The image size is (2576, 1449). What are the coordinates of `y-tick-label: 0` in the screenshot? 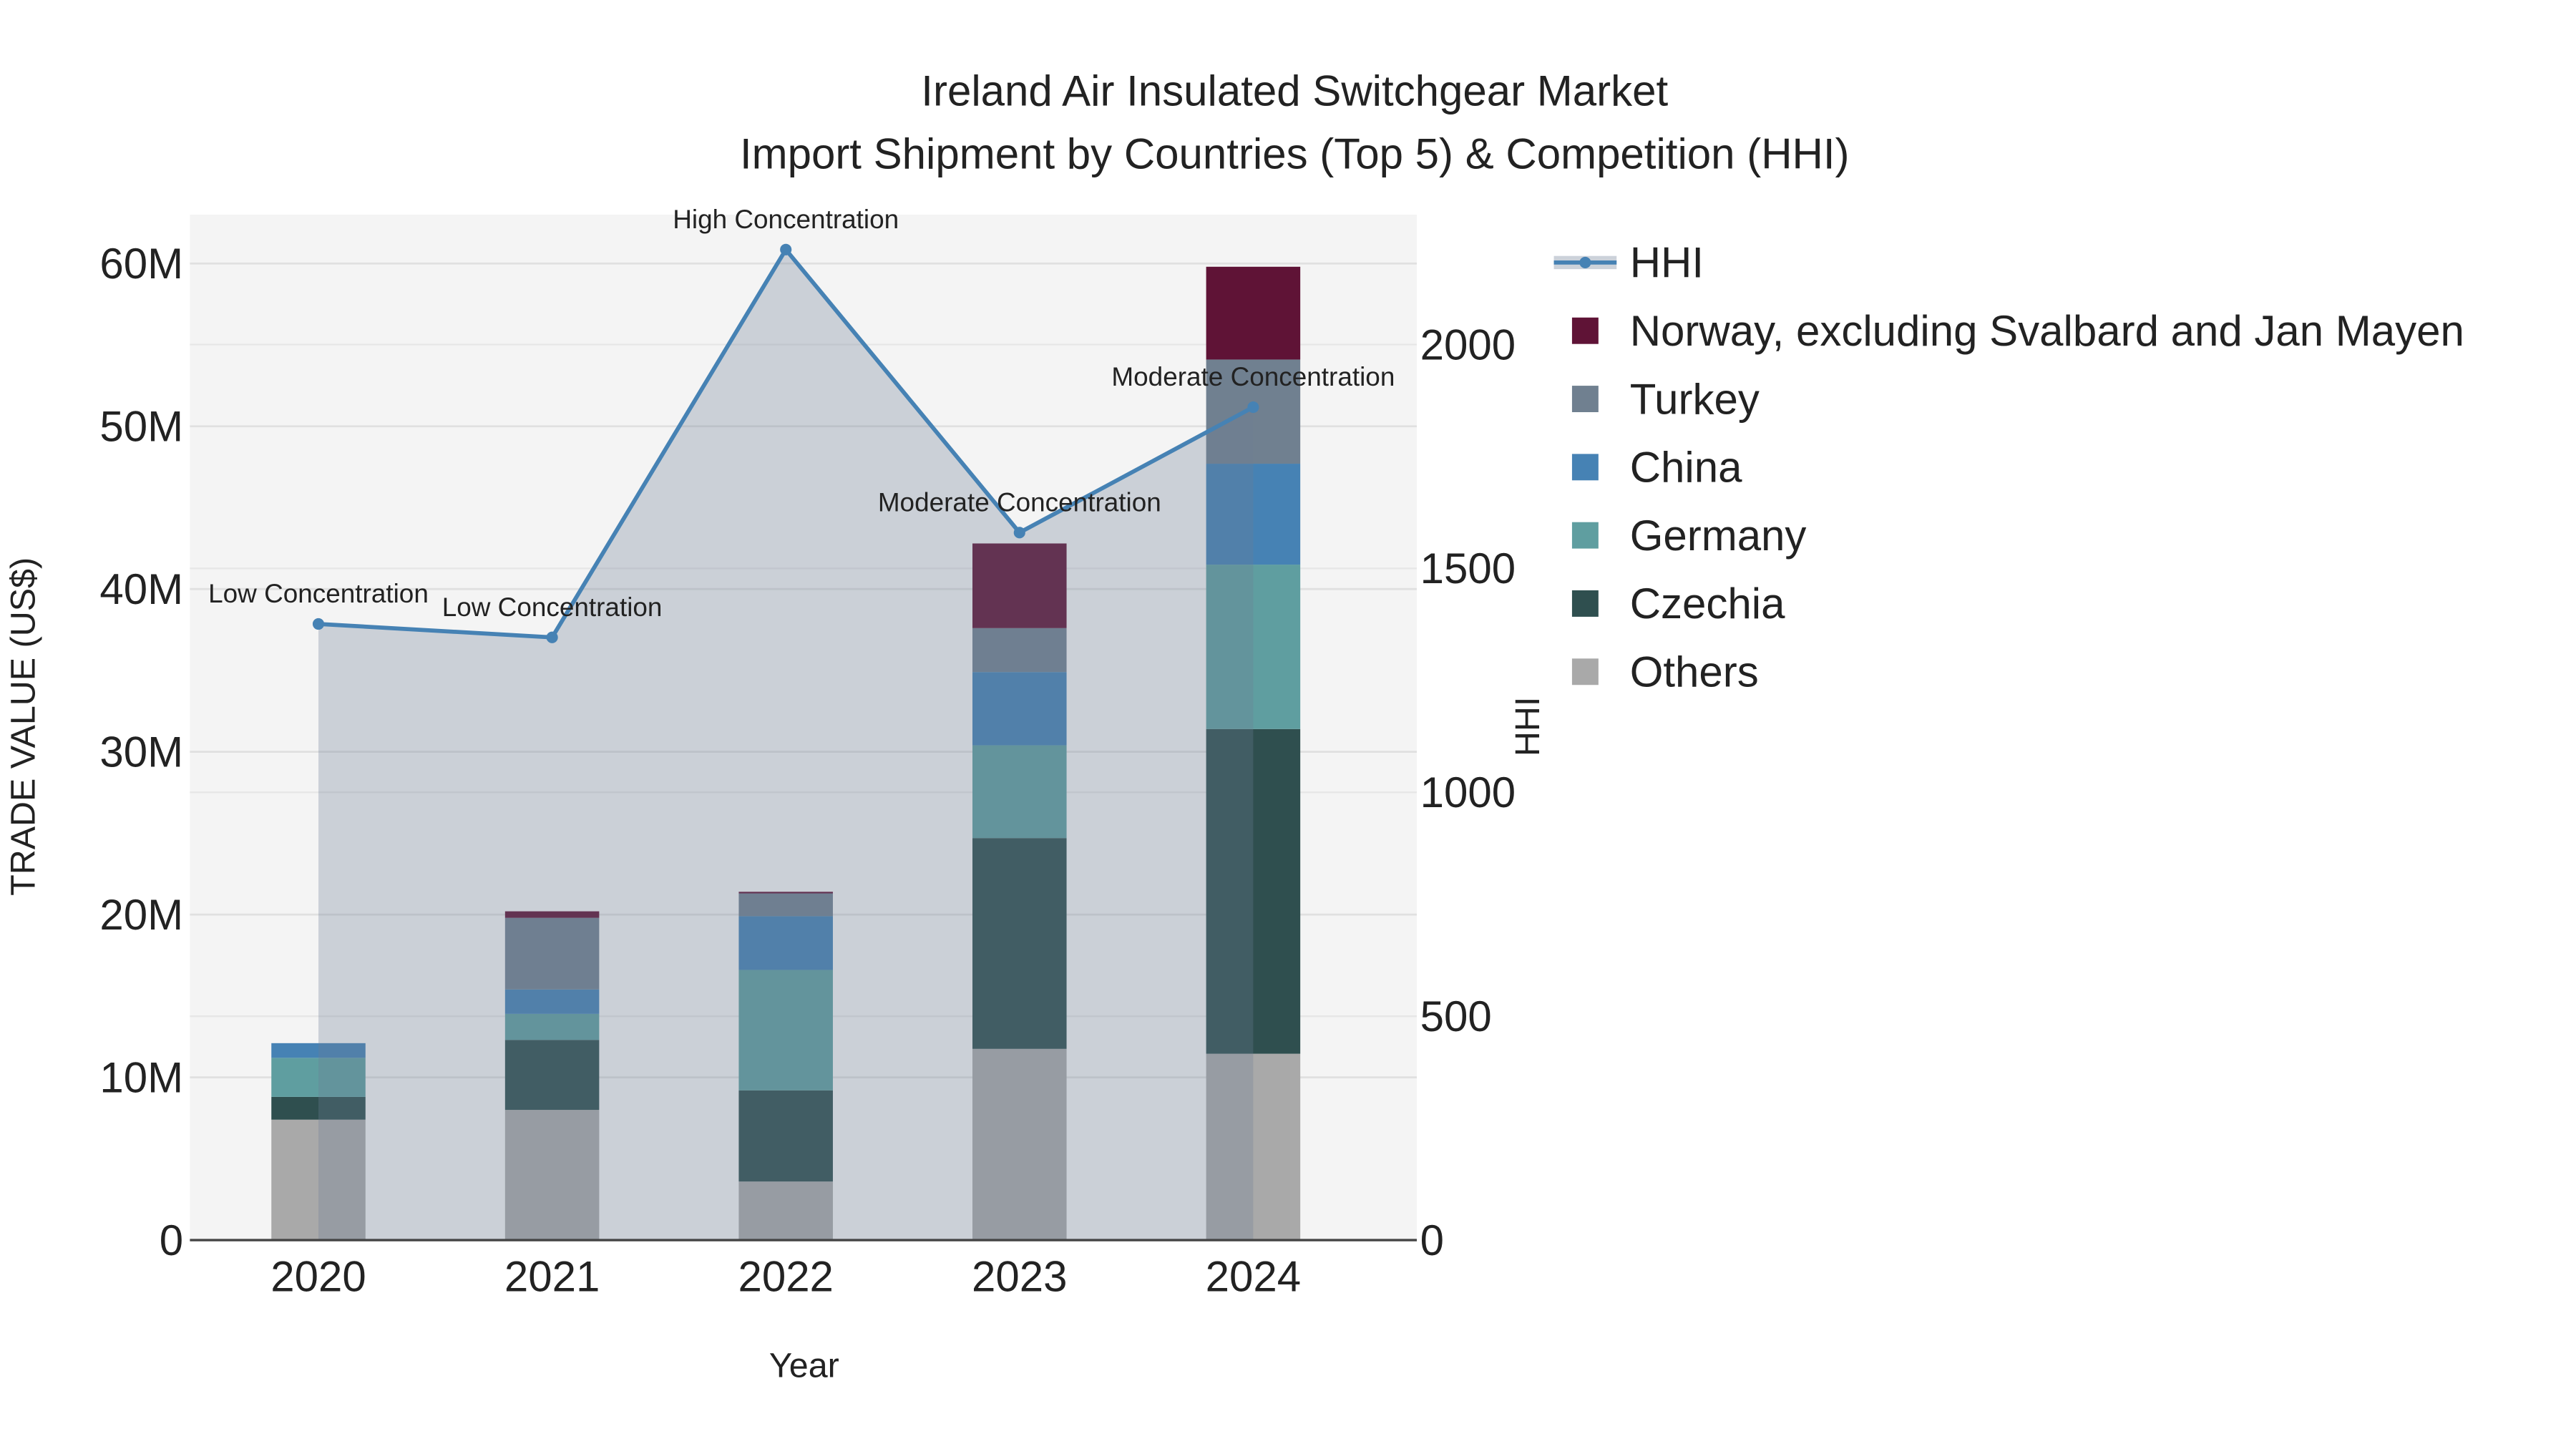 It's located at (171, 1240).